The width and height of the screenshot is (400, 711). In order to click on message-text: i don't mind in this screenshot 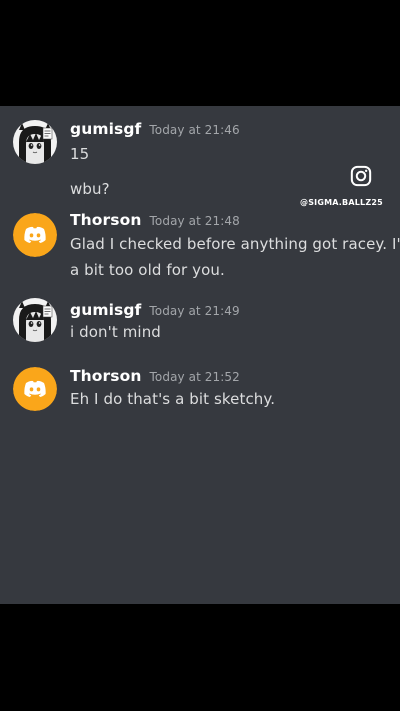, I will do `click(115, 332)`.